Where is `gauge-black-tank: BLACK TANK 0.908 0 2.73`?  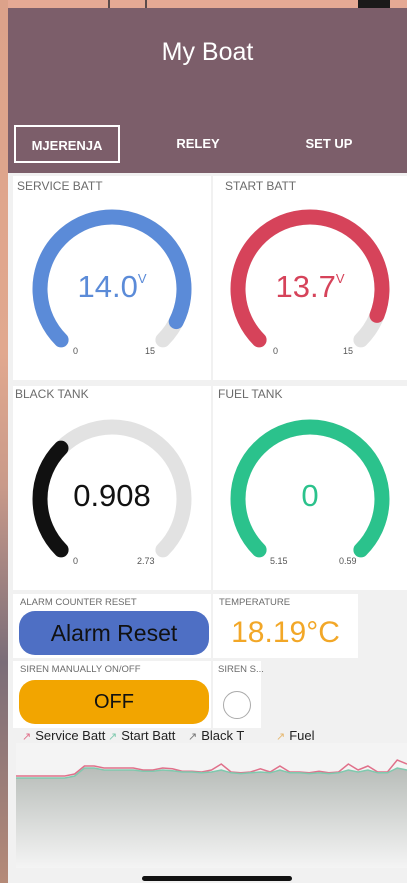
gauge-black-tank: BLACK TANK 0.908 0 2.73 is located at coordinates (112, 488).